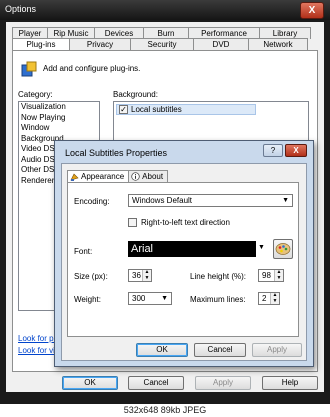 This screenshot has height=417, width=330. I want to click on close-button: X, so click(312, 10).